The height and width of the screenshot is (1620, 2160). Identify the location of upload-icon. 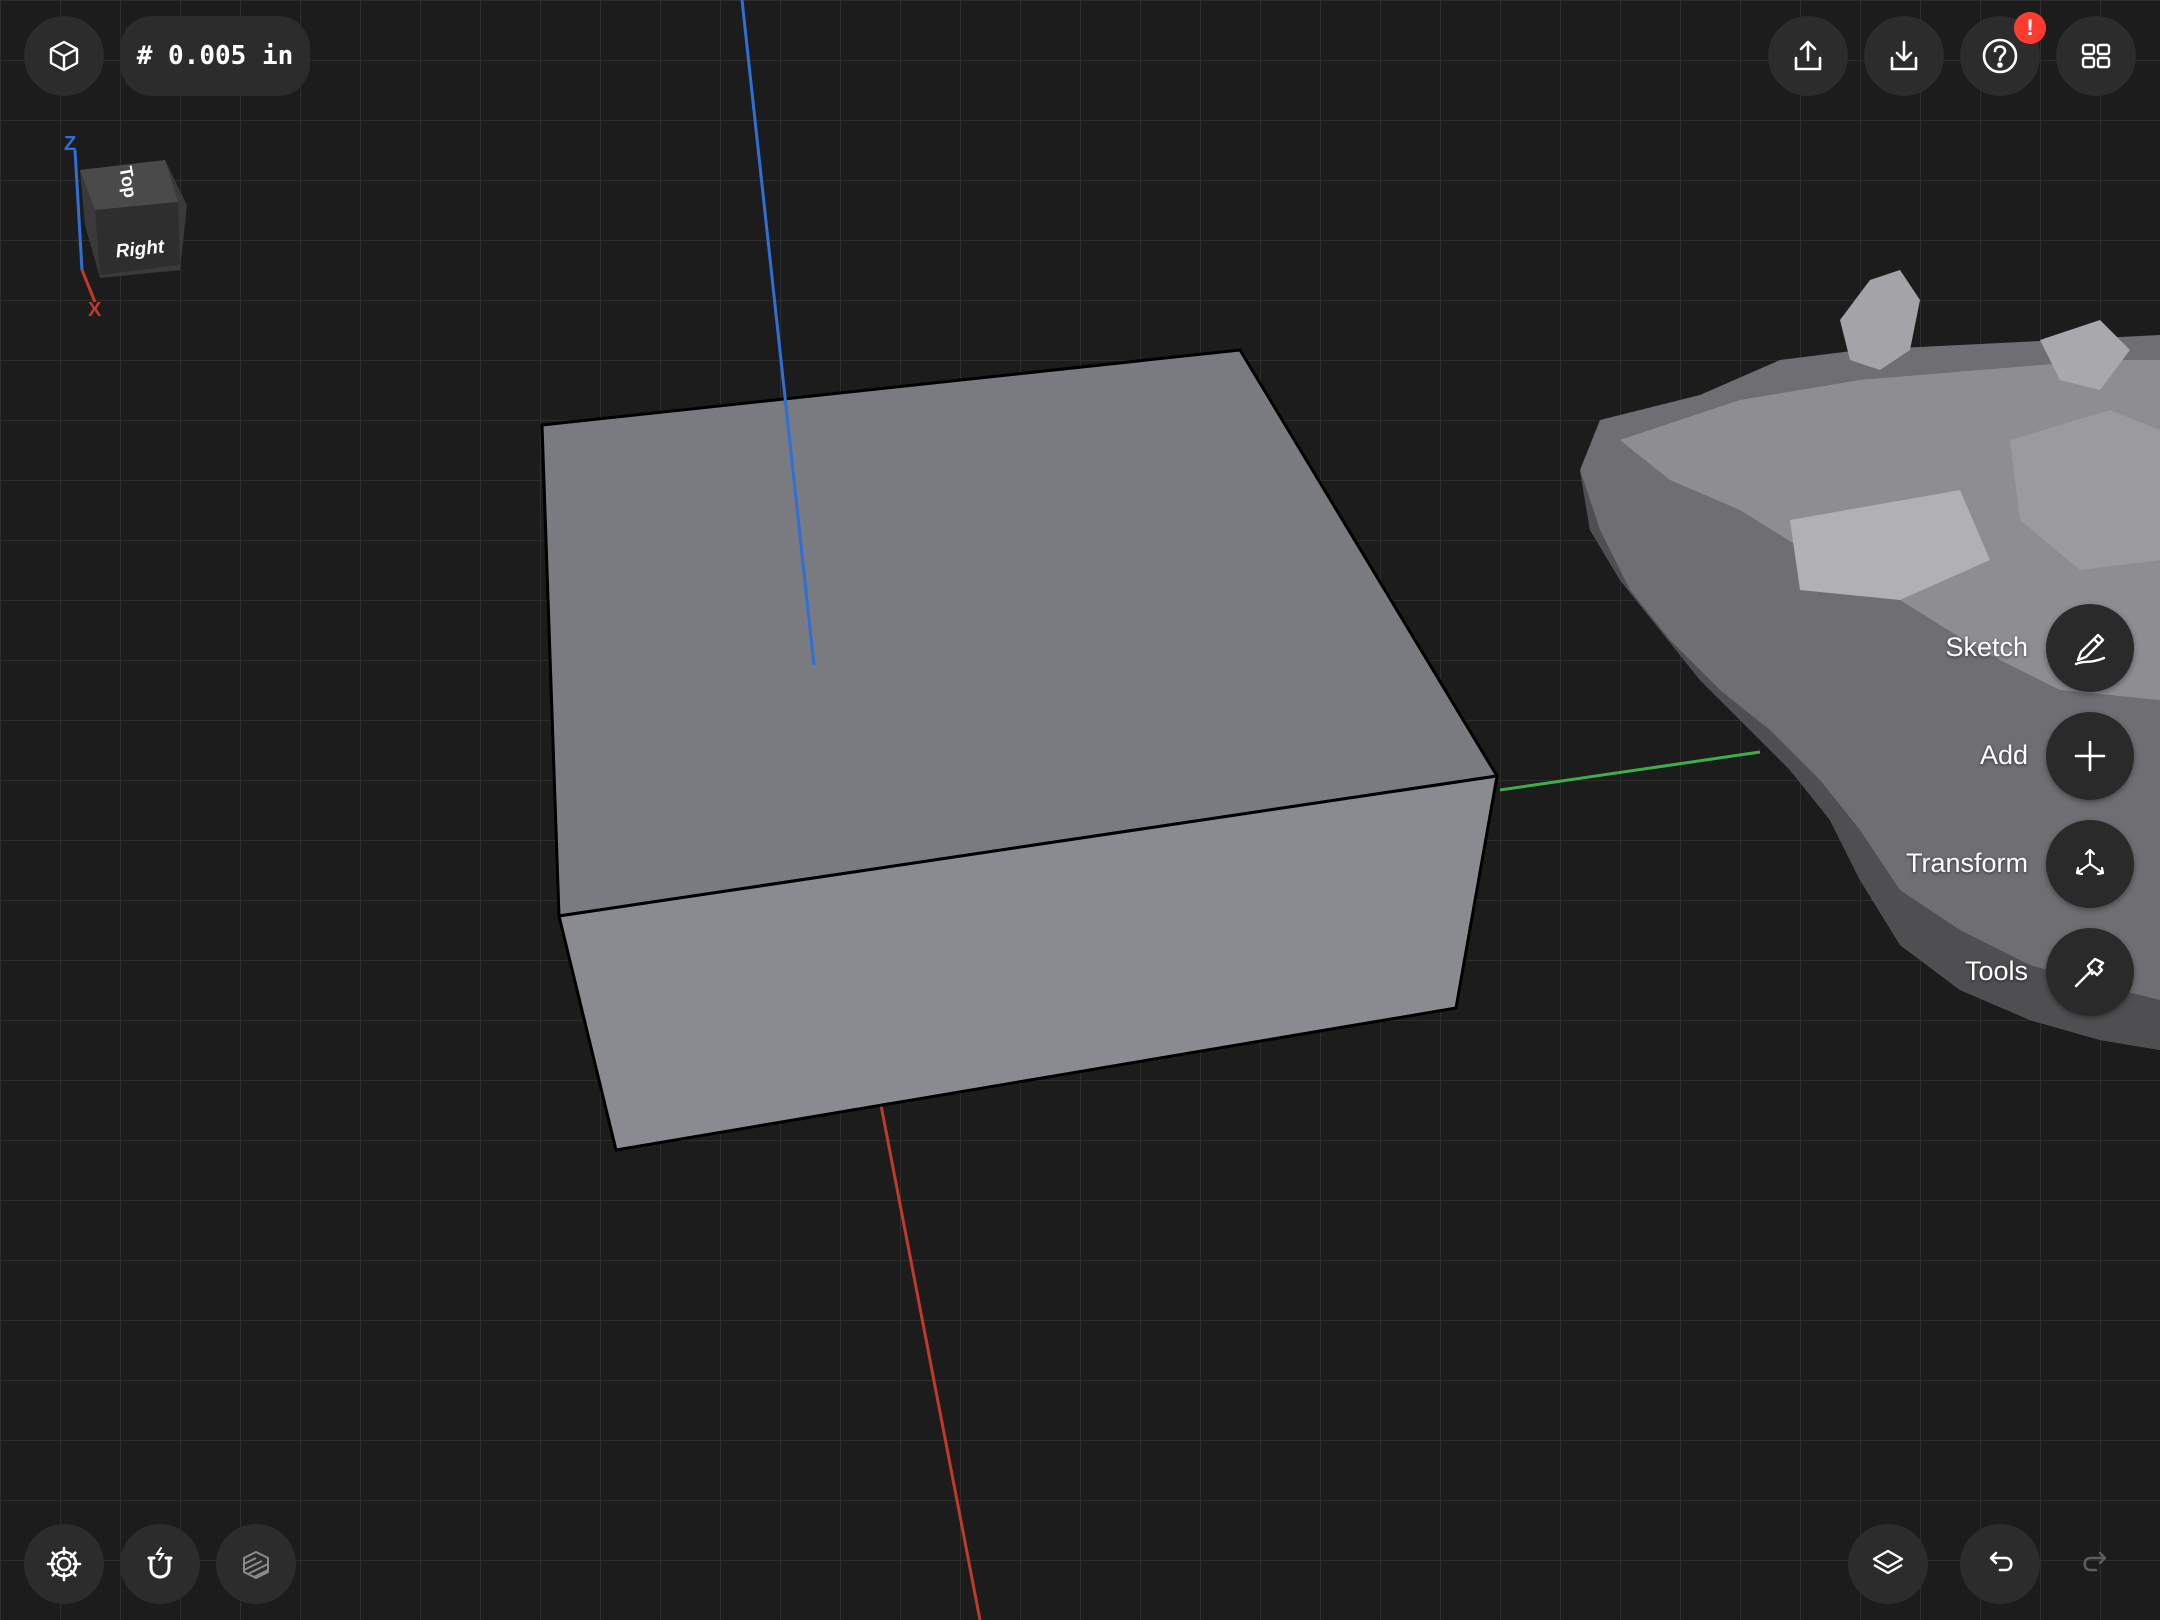
(1808, 55).